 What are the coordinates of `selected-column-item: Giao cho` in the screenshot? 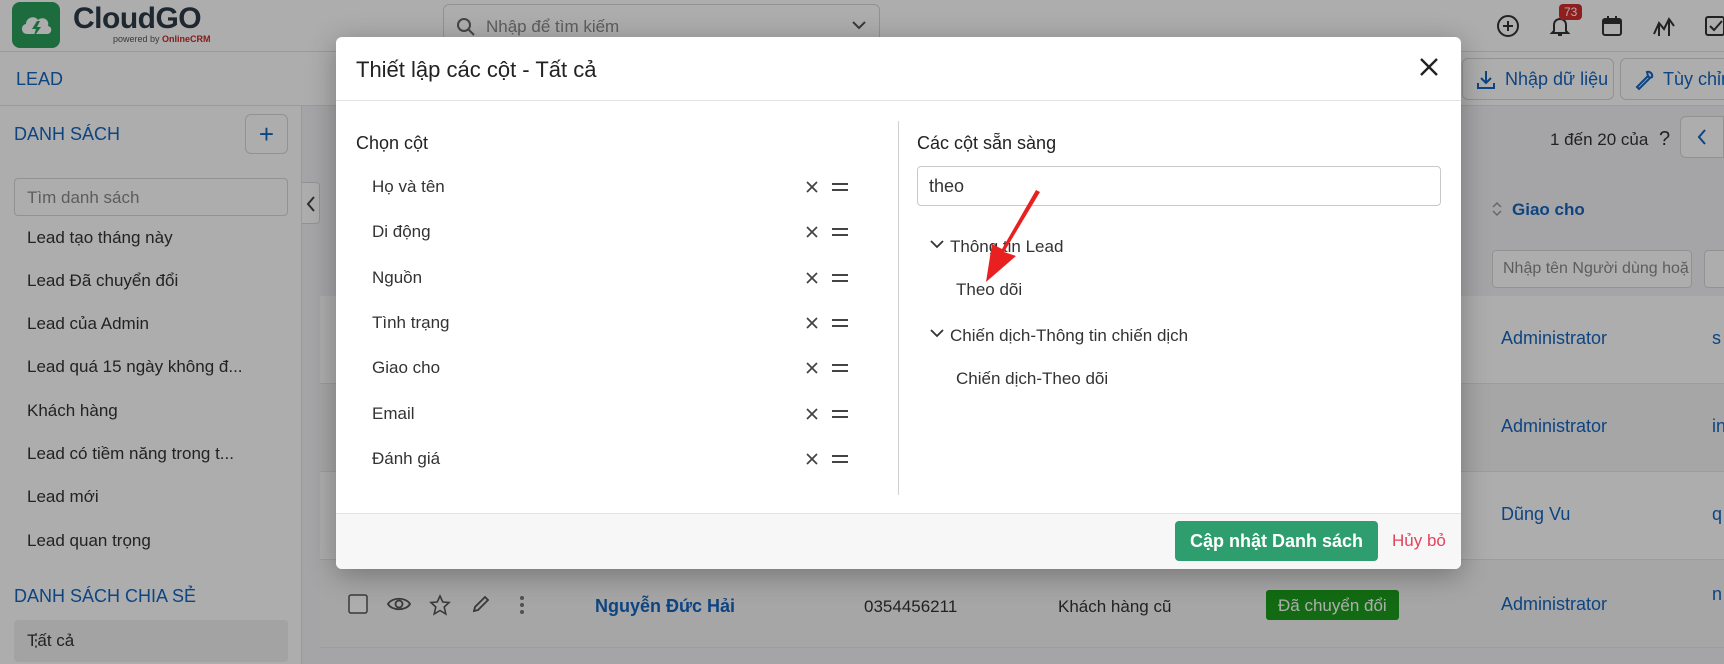 It's located at (613, 369).